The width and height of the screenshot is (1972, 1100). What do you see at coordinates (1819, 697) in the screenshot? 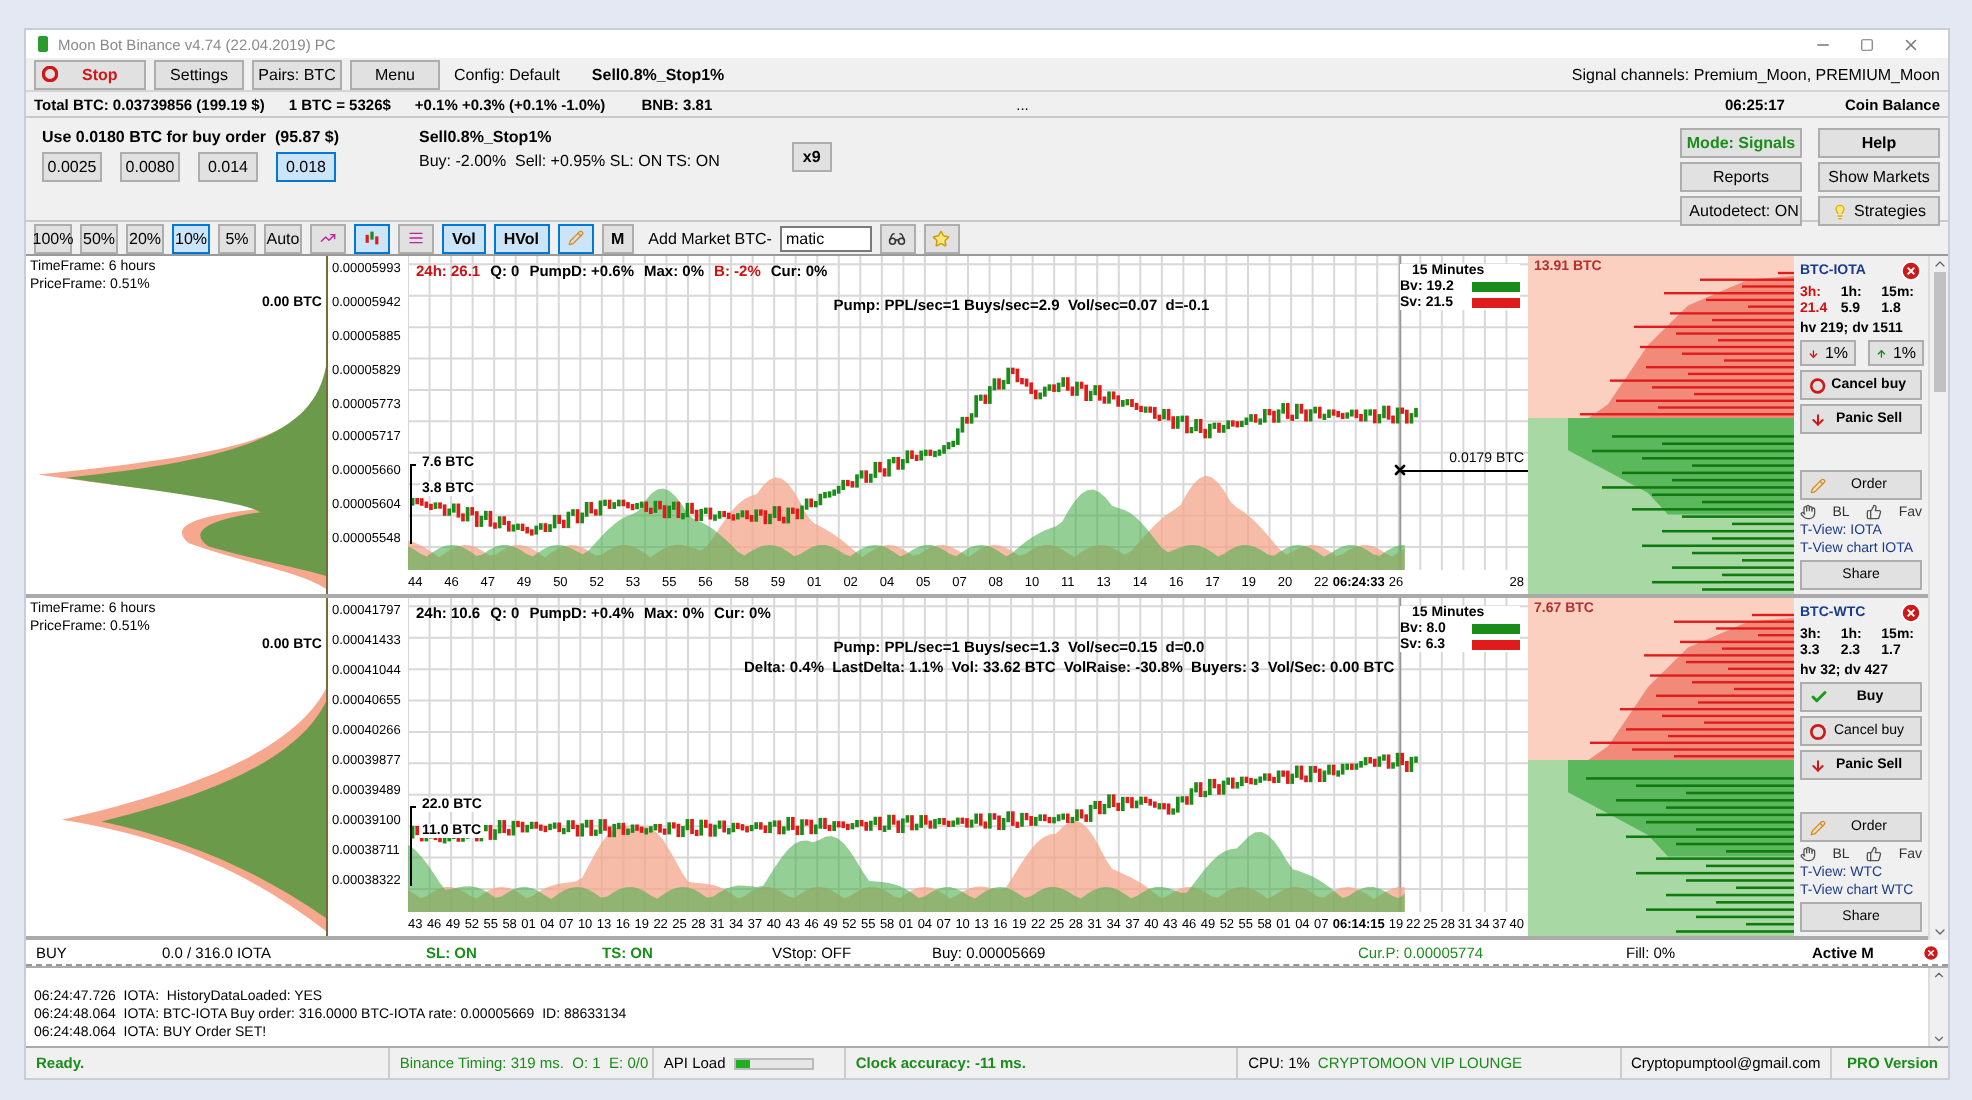
I see `check-icon` at bounding box center [1819, 697].